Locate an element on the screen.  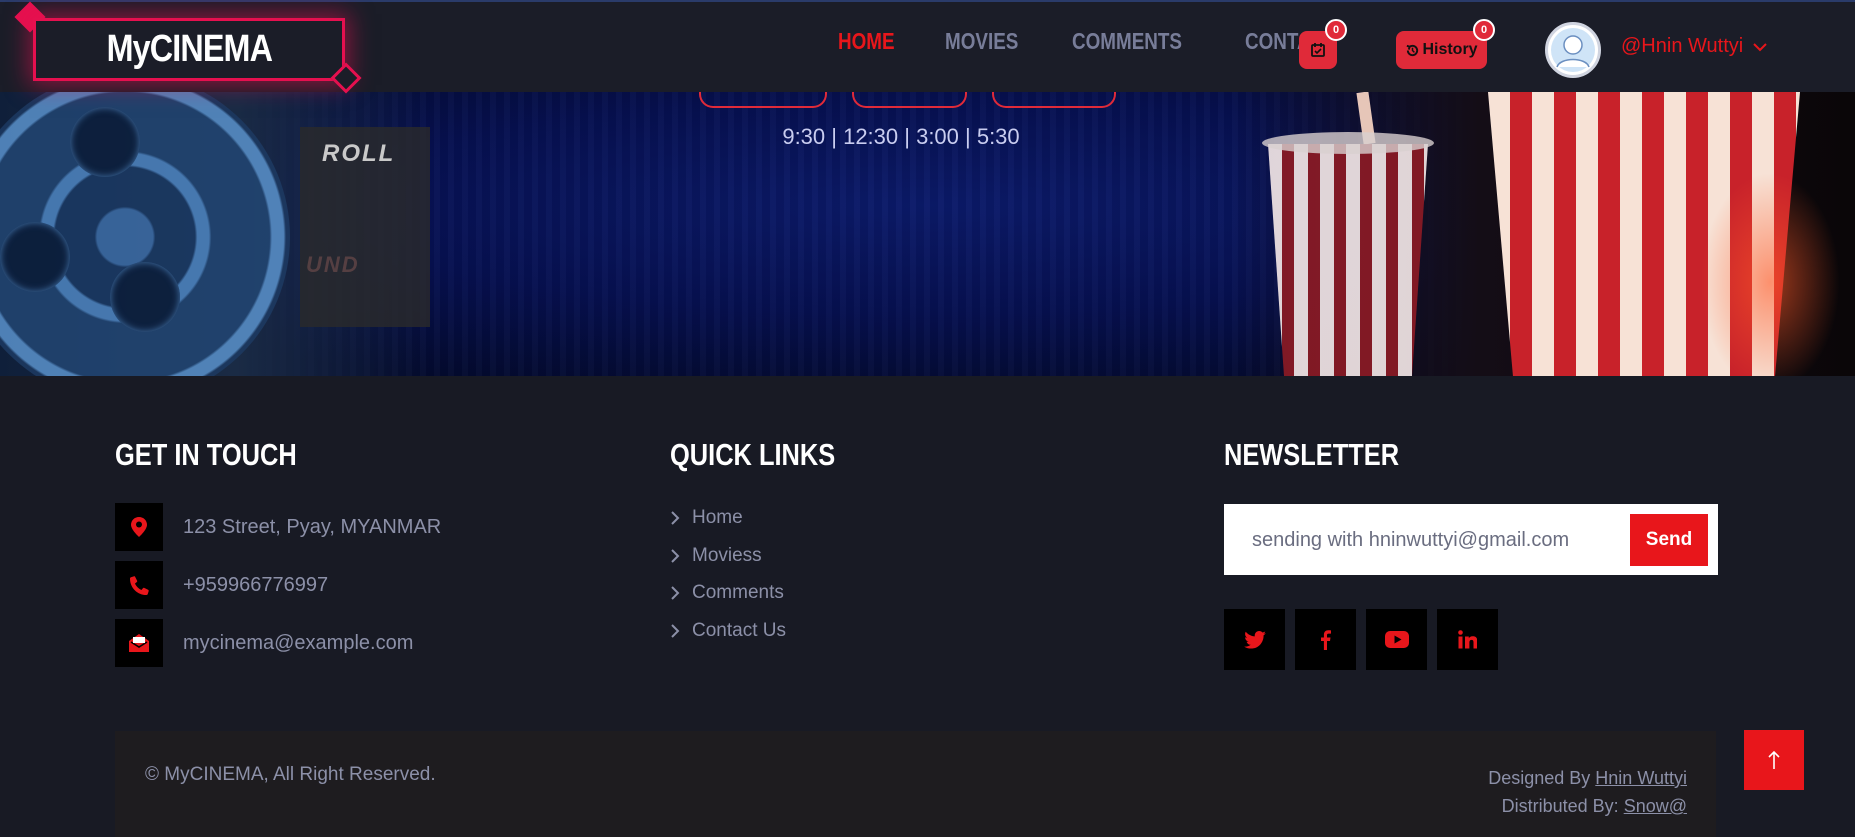
main-nav: HOME MOVIES COMMENTS CONTACT is located at coordinates (1096, 41).